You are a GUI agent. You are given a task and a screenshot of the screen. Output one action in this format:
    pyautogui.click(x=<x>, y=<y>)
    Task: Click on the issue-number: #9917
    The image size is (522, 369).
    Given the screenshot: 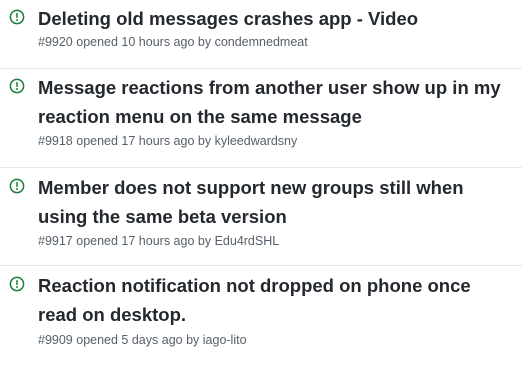 What is the action you would take?
    pyautogui.click(x=55, y=241)
    